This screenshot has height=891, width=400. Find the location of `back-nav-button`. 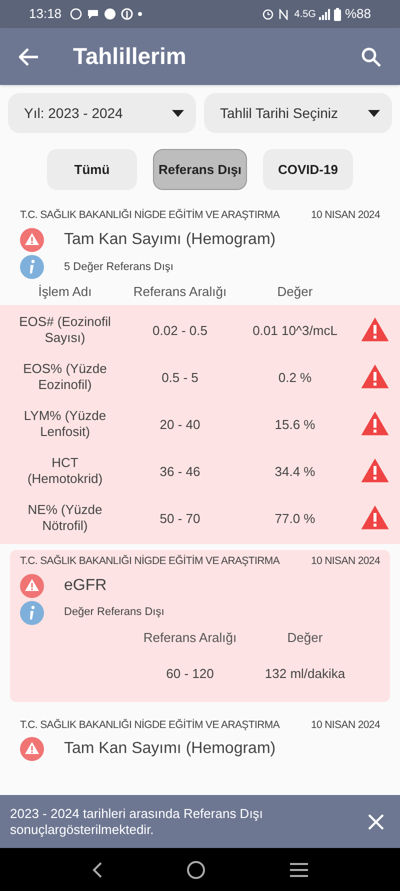

back-nav-button is located at coordinates (97, 870).